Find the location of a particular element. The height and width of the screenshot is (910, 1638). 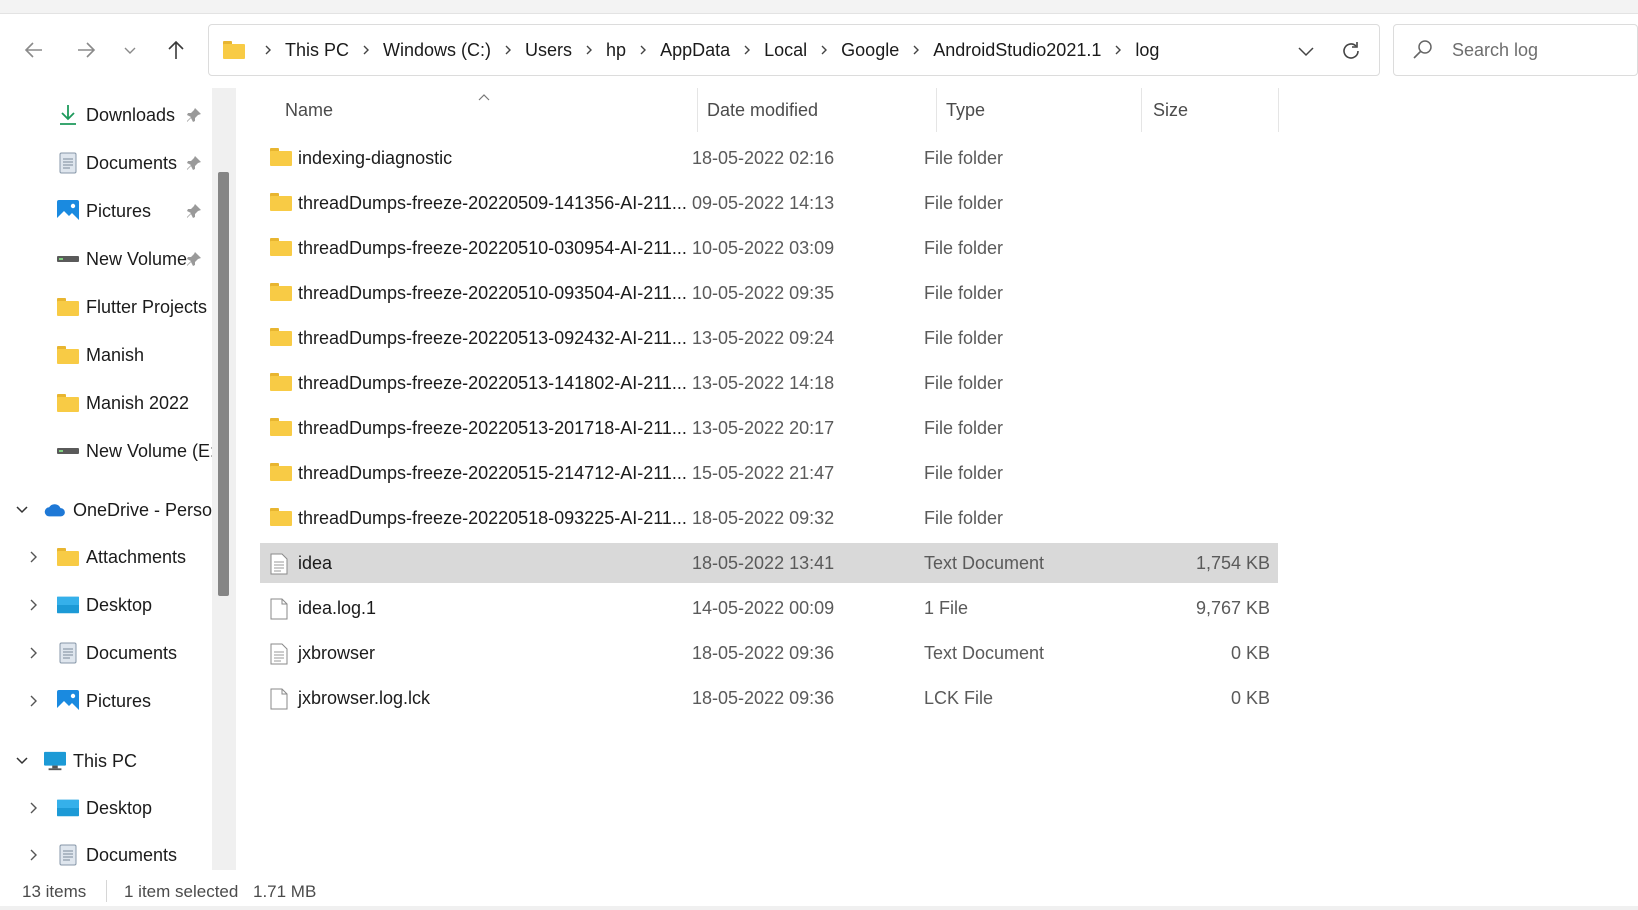

search-icon is located at coordinates (1423, 52).